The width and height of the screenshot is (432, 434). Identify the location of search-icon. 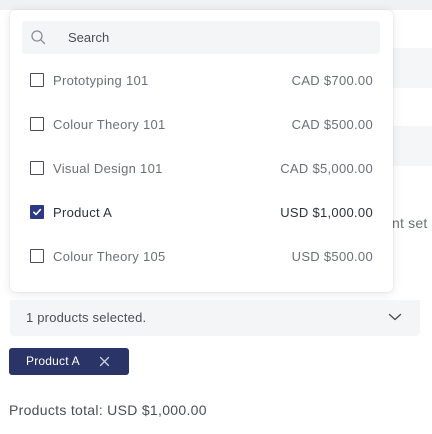
(38, 37).